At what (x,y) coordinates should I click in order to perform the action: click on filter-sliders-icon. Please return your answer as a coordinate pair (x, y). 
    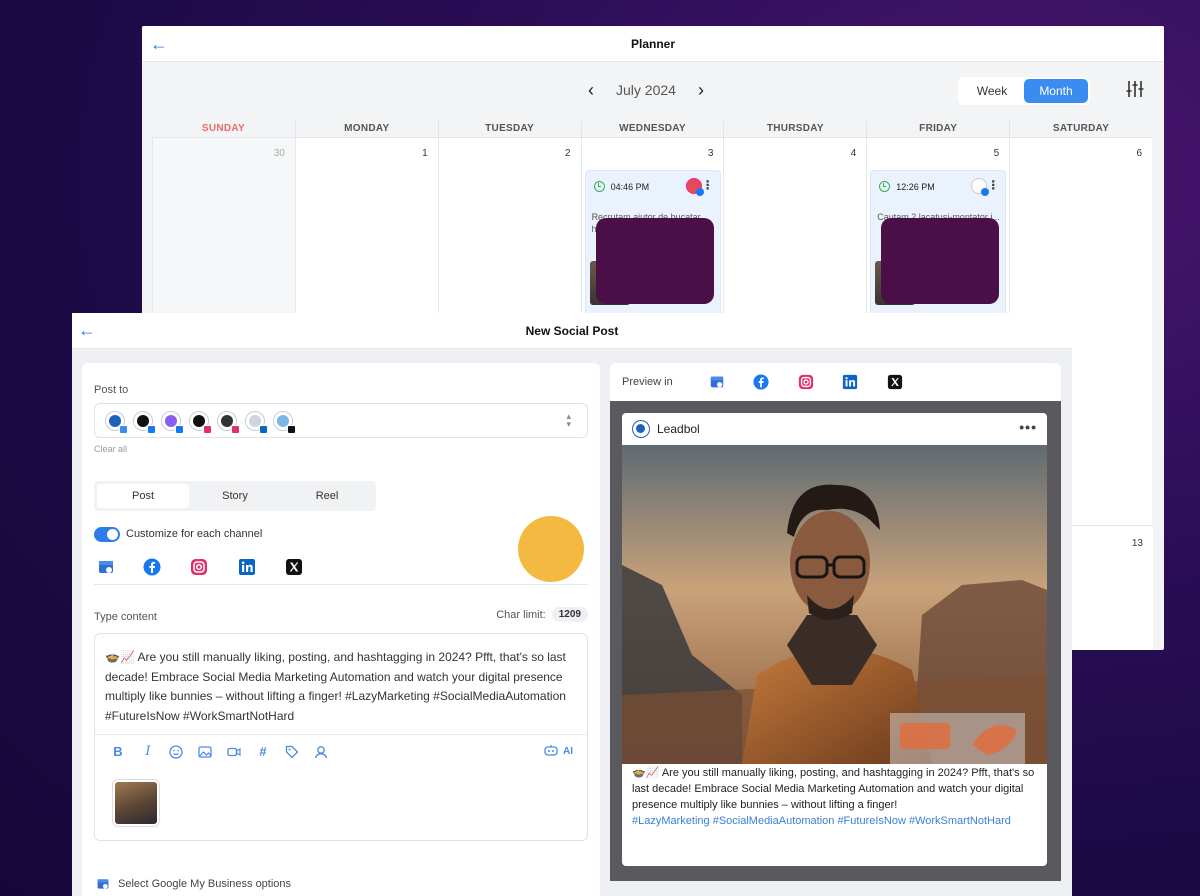
    Looking at the image, I should click on (1135, 89).